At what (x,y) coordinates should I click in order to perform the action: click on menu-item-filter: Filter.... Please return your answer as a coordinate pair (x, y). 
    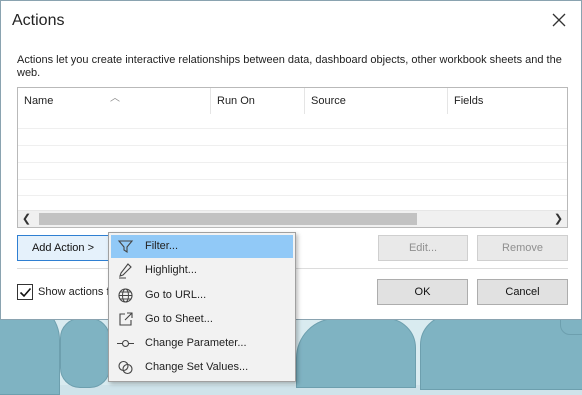
    Looking at the image, I should click on (202, 246).